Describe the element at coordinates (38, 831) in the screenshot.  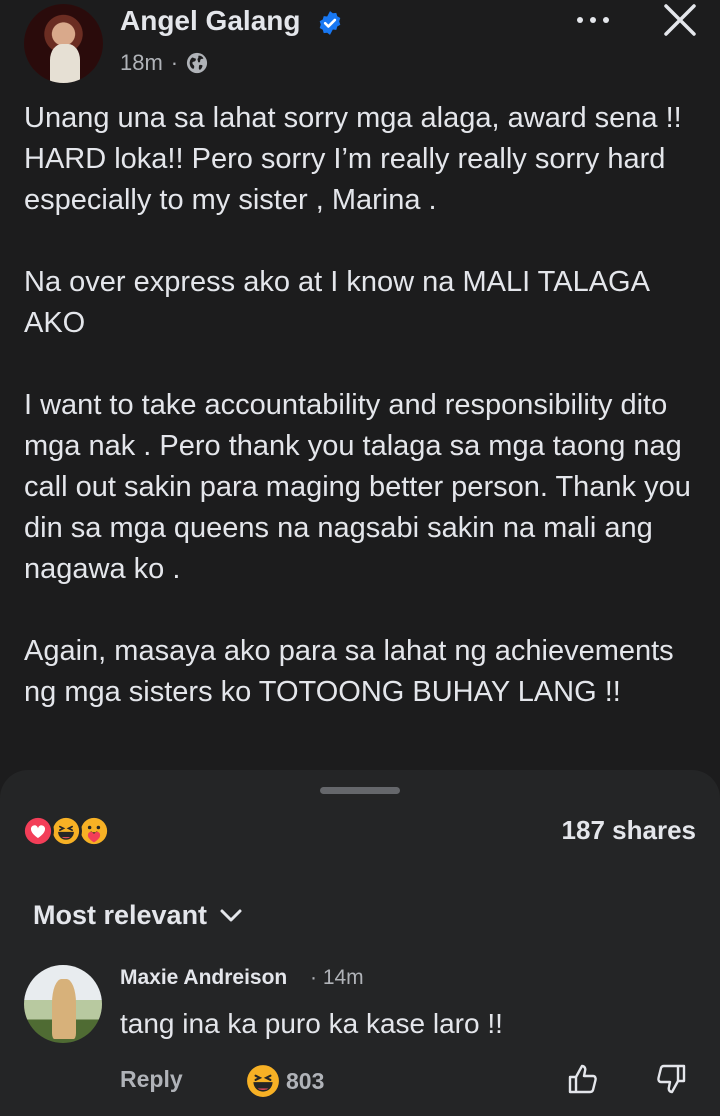
I see `heart-reaction-icon` at that location.